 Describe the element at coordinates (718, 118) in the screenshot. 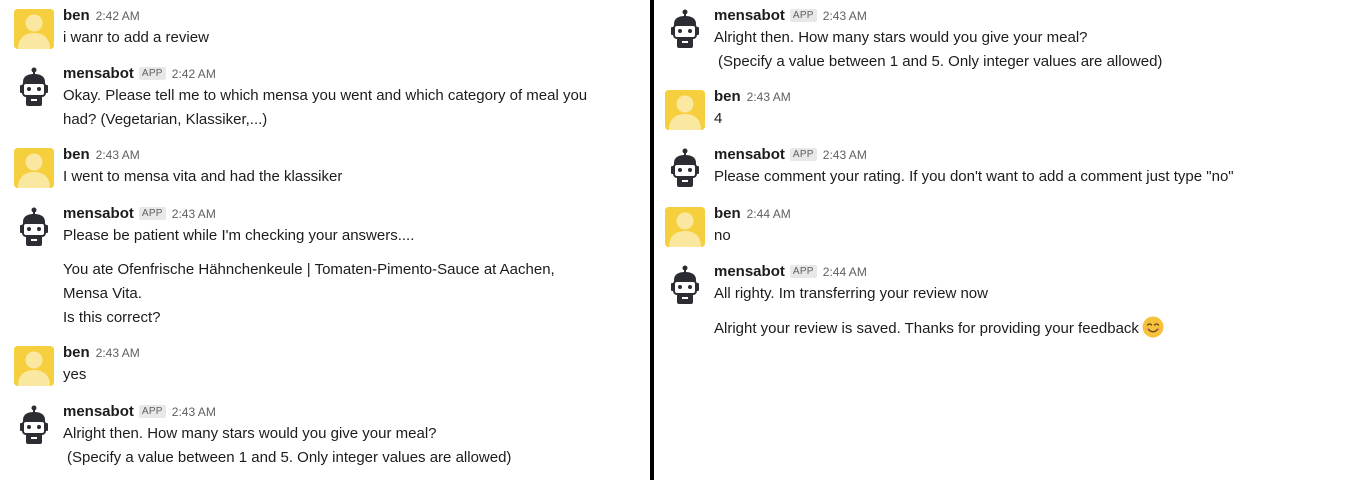

I see `message-text: 4` at that location.